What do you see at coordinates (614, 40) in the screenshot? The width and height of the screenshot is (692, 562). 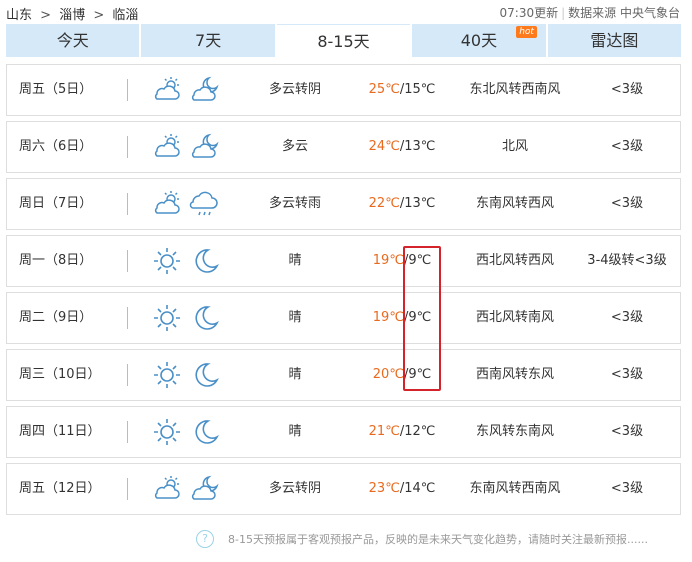 I see `tab-radar: 雷达图` at bounding box center [614, 40].